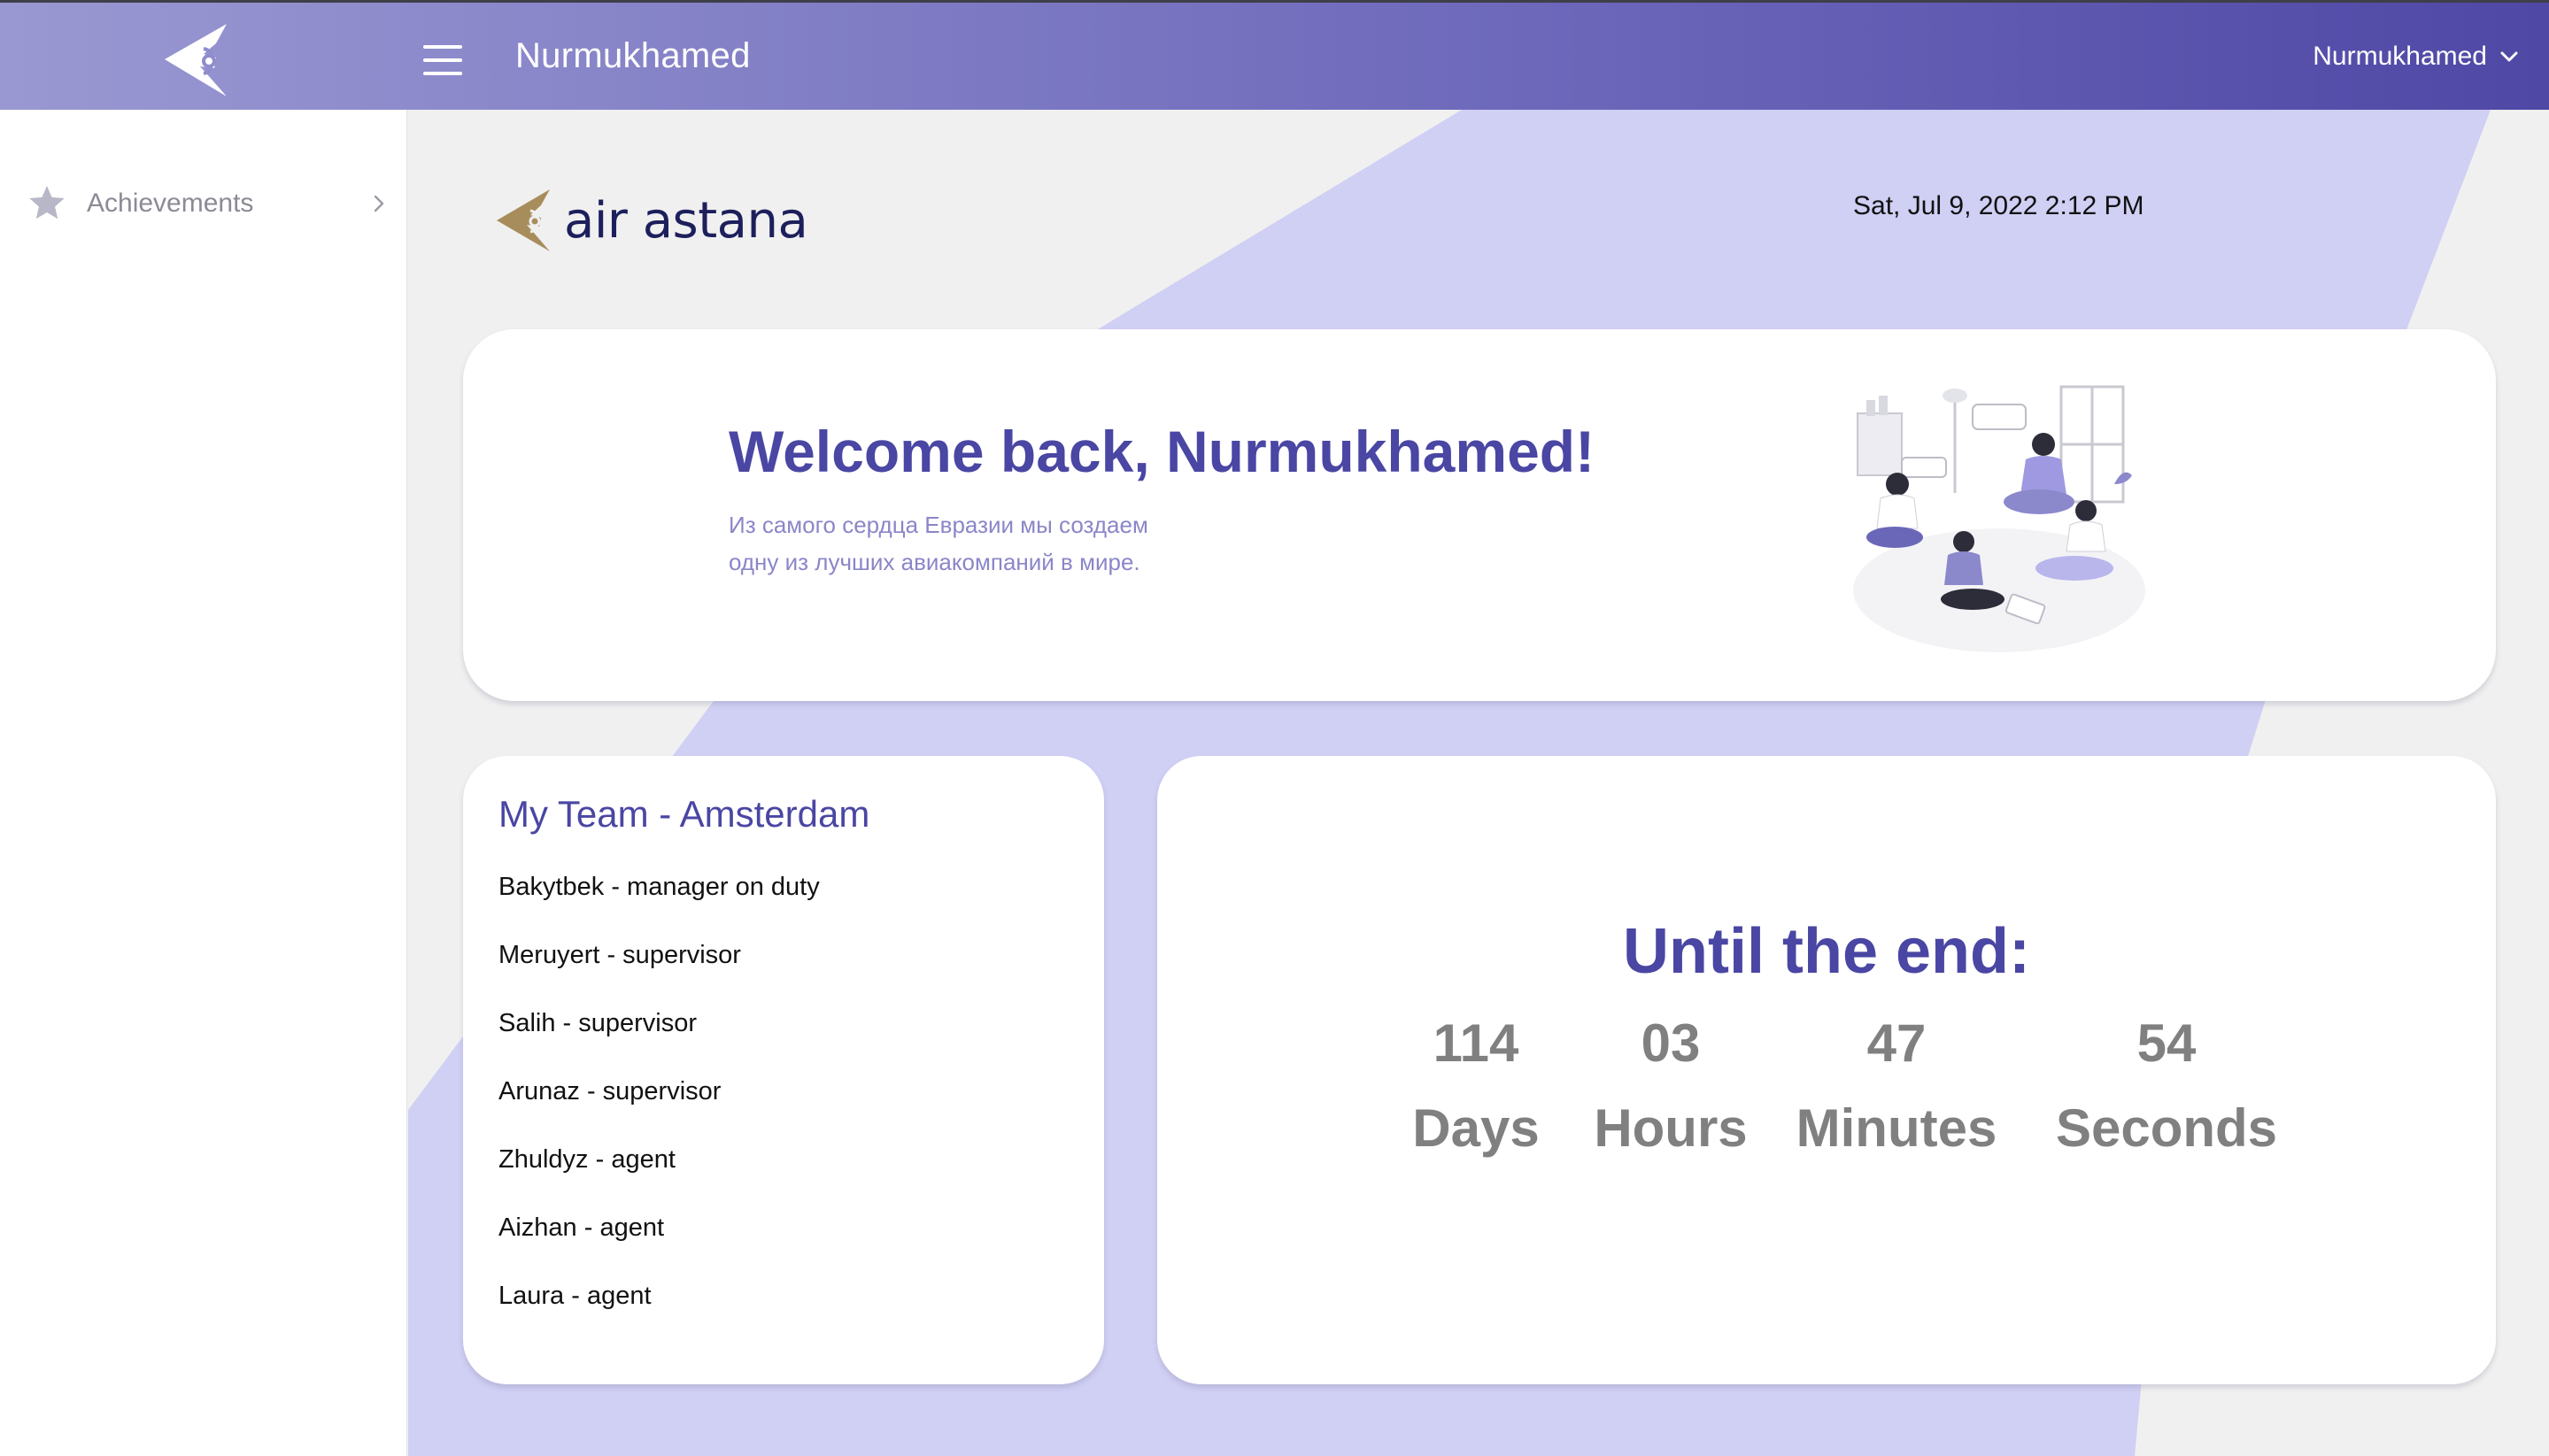 This screenshot has height=1456, width=2549. I want to click on user-name: Nurmukhamed, so click(2400, 56).